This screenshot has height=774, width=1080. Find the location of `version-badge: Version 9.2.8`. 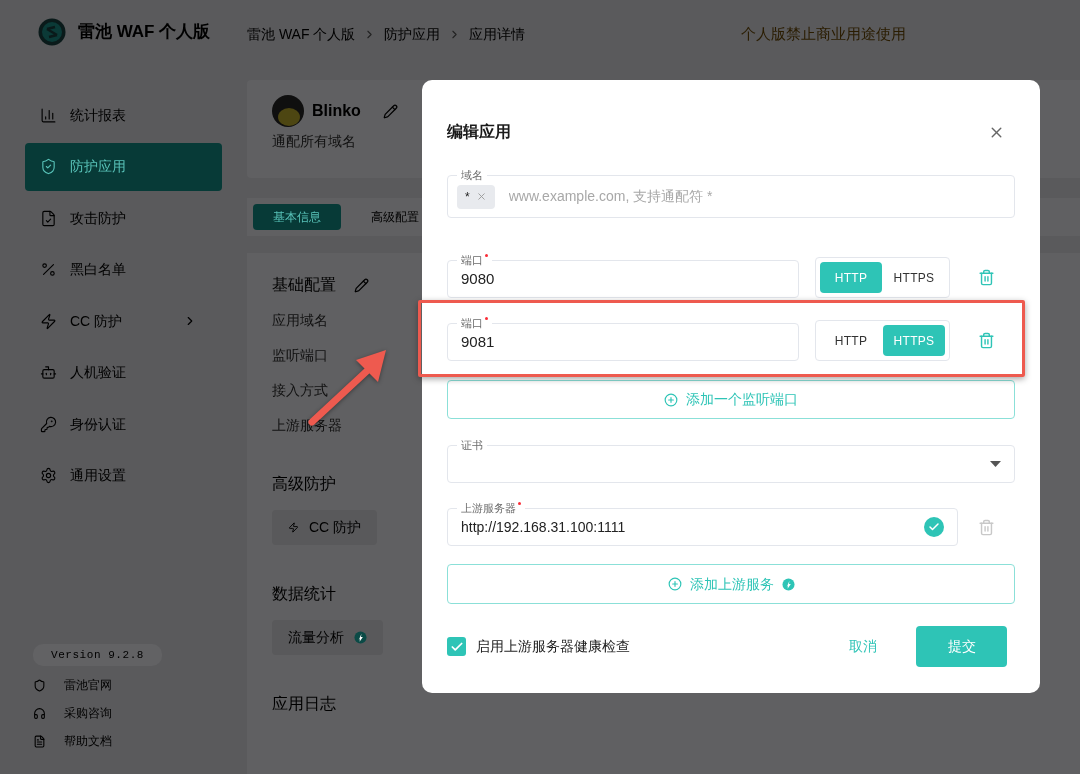

version-badge: Version 9.2.8 is located at coordinates (97, 654).